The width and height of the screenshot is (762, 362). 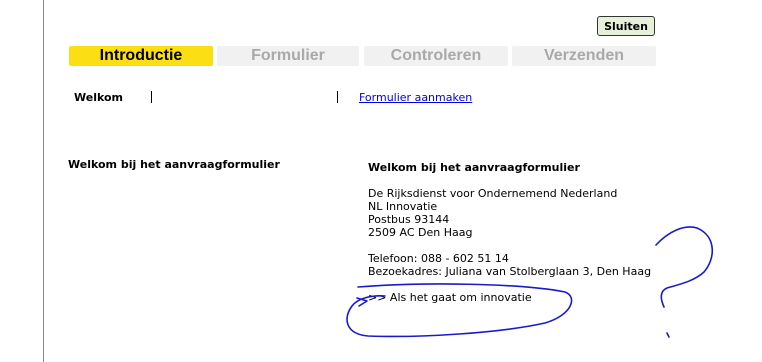 What do you see at coordinates (288, 56) in the screenshot?
I see `tab-formulier: Formulier` at bounding box center [288, 56].